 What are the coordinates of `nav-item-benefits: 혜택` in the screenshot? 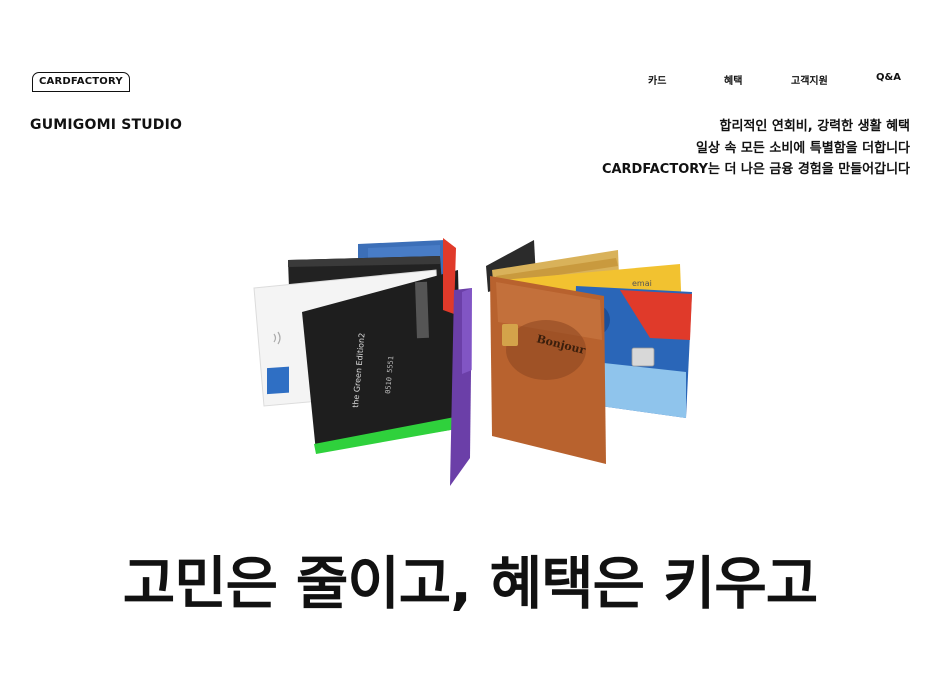 It's located at (733, 79).